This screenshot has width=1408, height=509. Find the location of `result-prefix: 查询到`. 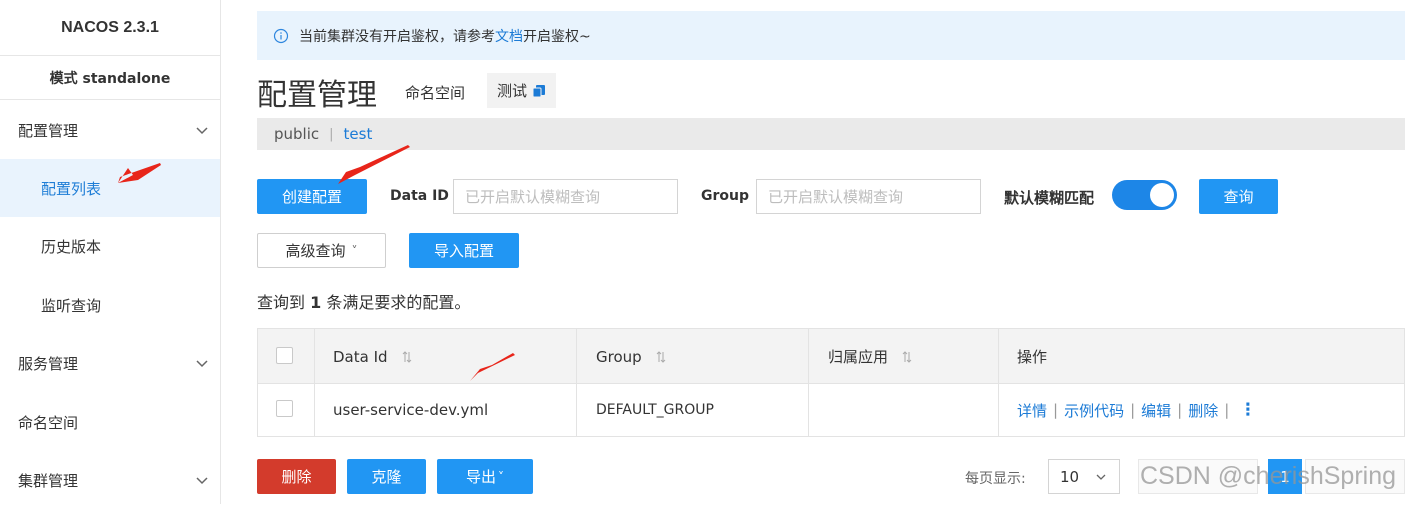

result-prefix: 查询到 is located at coordinates (281, 302).